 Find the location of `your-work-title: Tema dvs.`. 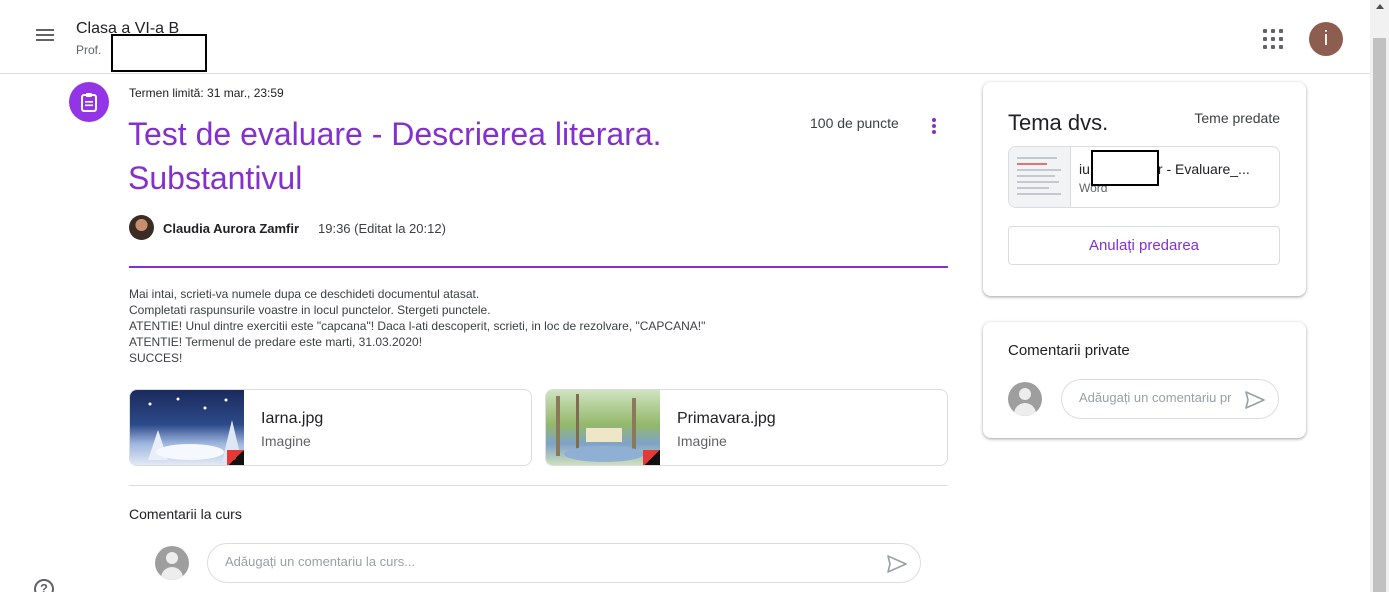

your-work-title: Tema dvs. is located at coordinates (1058, 122).